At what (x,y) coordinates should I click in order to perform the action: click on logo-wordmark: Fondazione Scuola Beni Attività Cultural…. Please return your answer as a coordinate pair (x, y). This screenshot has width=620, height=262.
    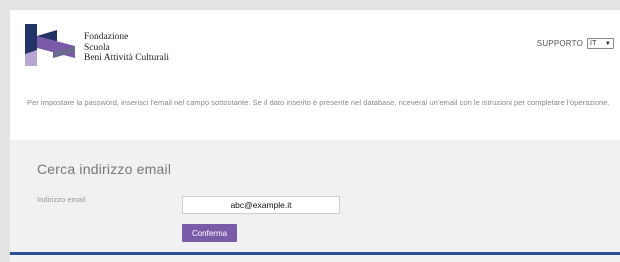
    Looking at the image, I should click on (126, 48).